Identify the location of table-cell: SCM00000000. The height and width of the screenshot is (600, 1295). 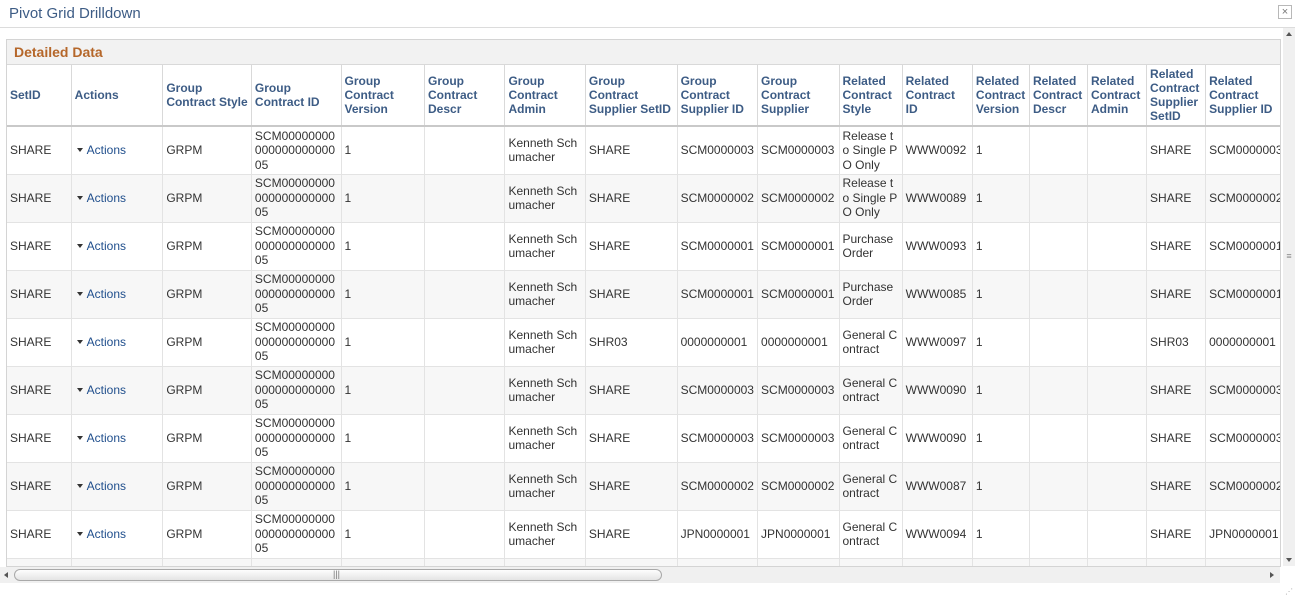
(296, 562).